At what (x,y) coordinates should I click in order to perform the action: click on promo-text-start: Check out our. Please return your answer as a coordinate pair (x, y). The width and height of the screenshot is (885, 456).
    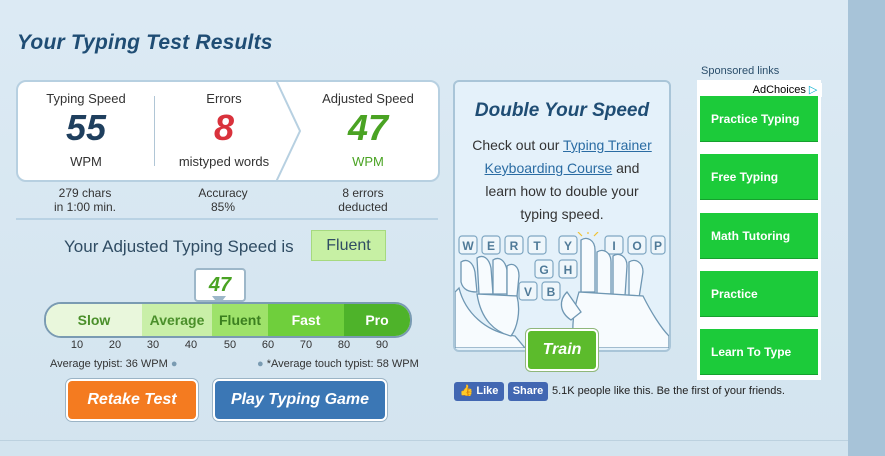
    Looking at the image, I should click on (518, 145).